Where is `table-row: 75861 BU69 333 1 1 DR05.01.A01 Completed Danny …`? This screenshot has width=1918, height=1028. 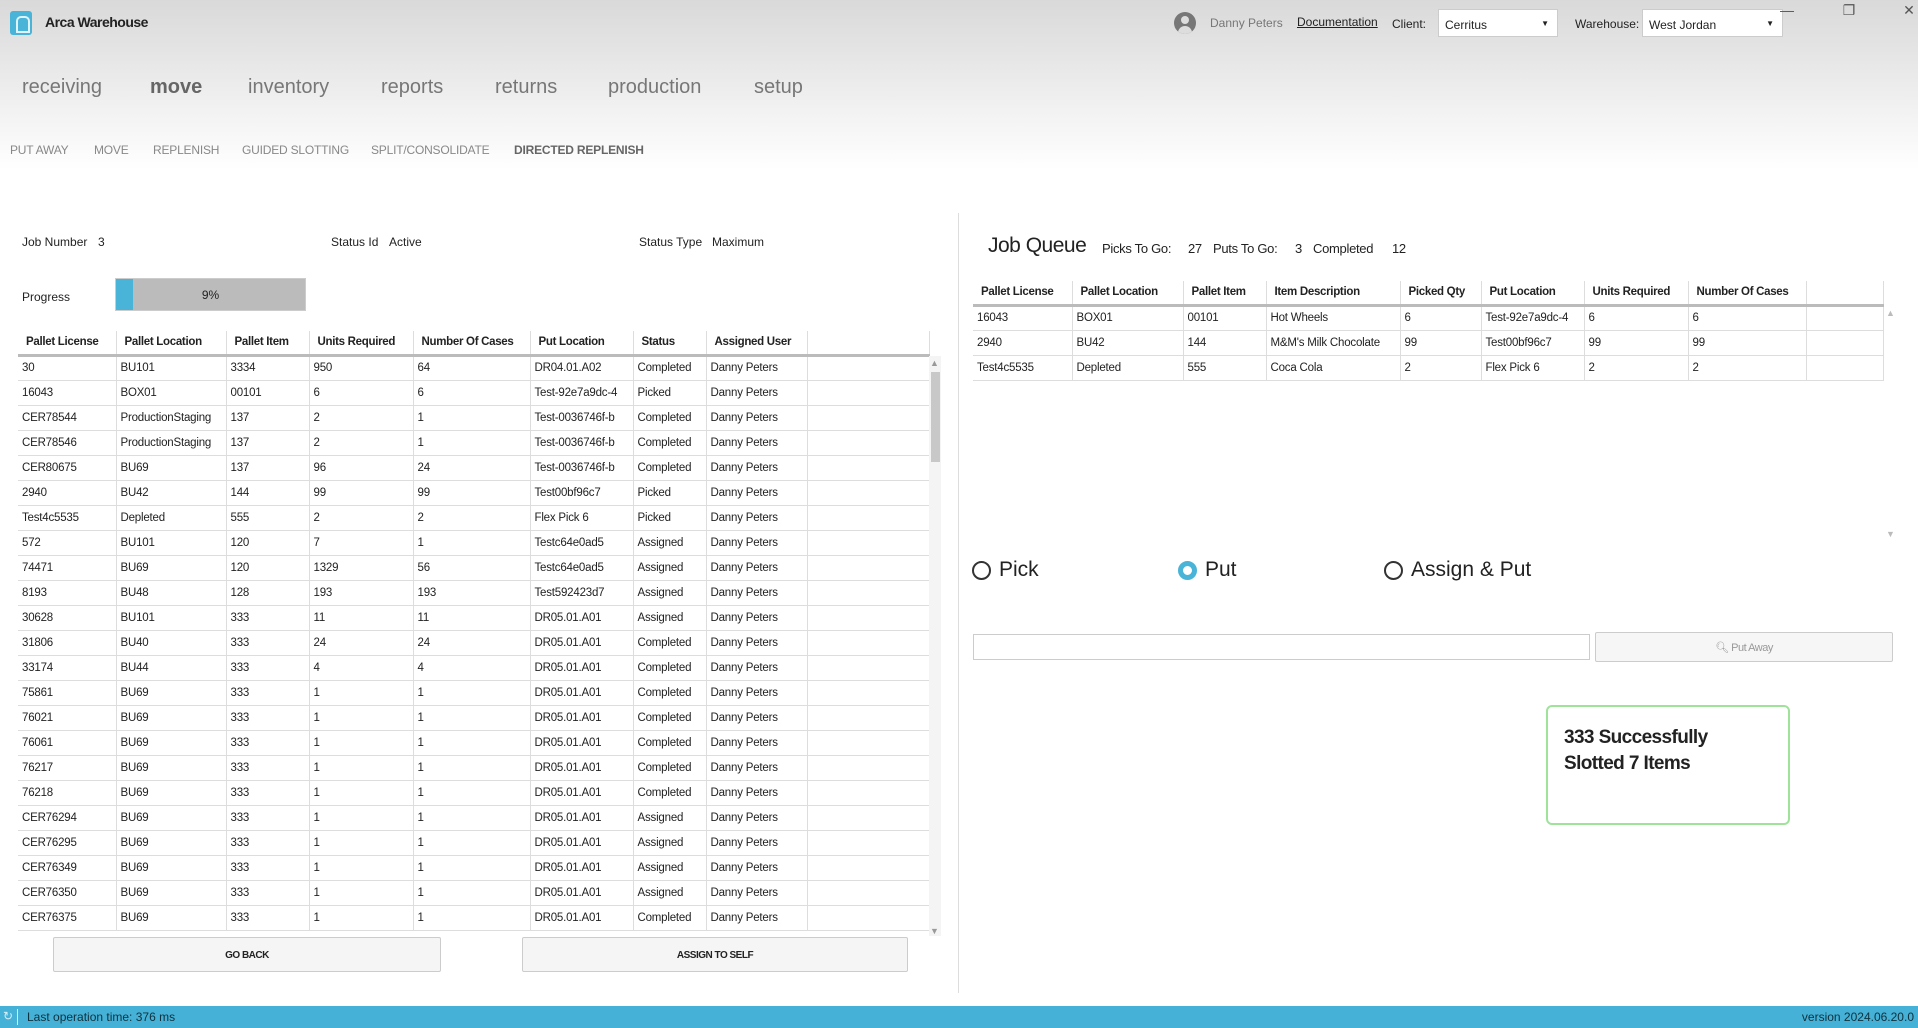
table-row: 75861 BU69 333 1 1 DR05.01.A01 Completed Danny … is located at coordinates (474, 693).